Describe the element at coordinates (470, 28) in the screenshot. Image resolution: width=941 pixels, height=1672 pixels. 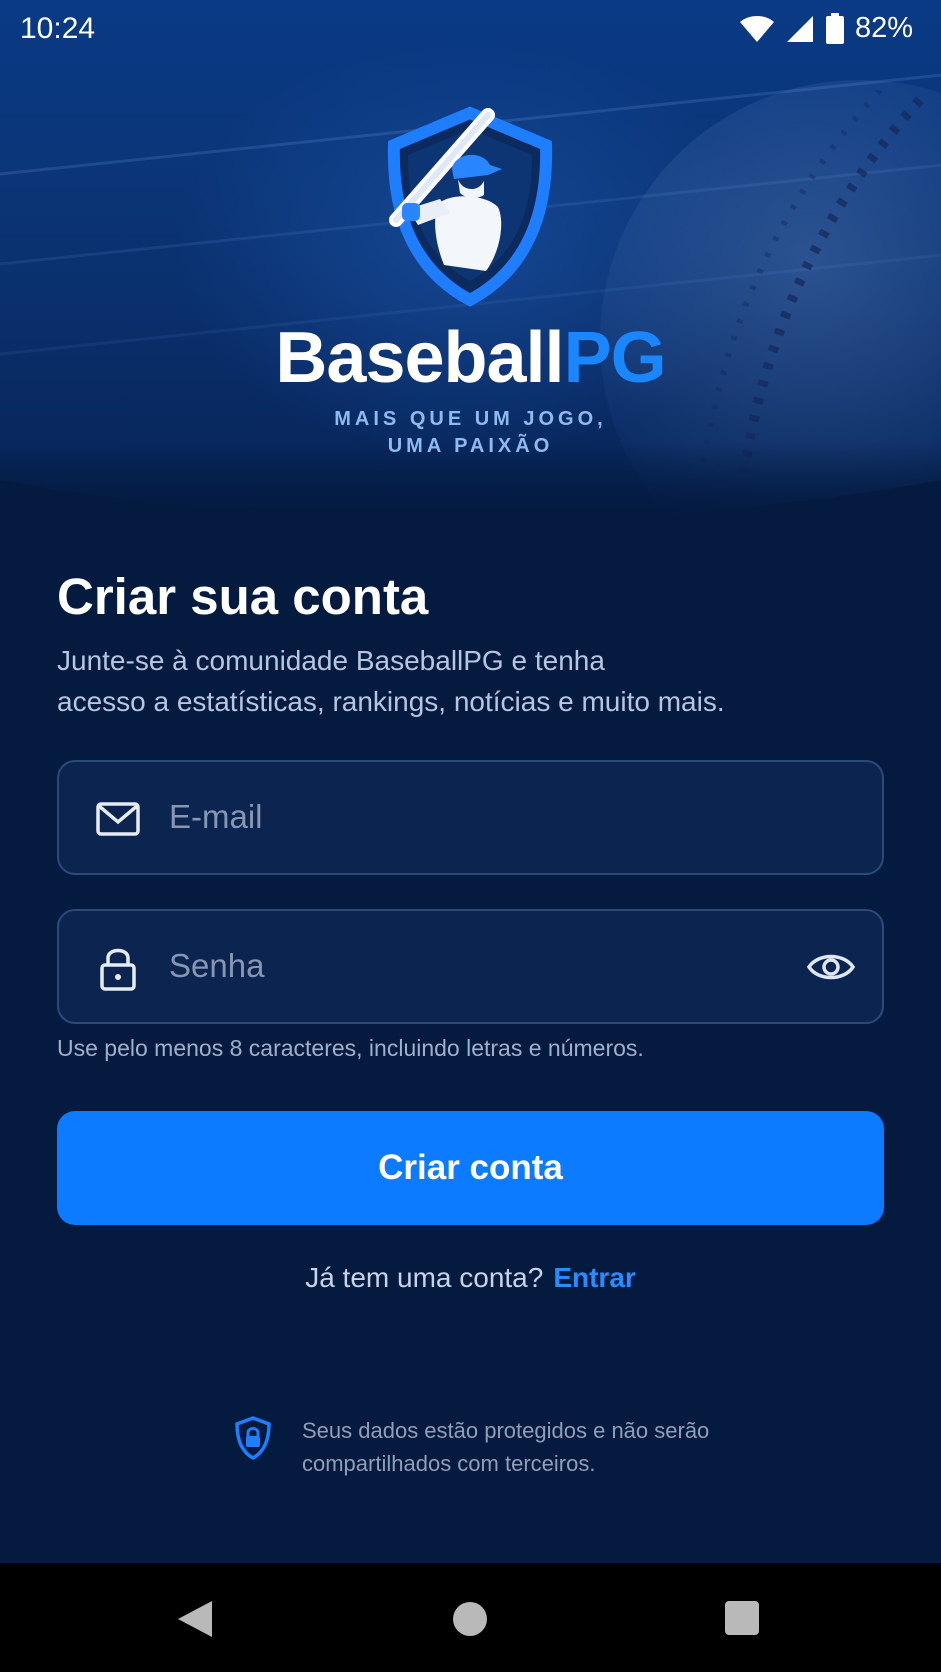
I see `status-bar: 10:24 82%` at that location.